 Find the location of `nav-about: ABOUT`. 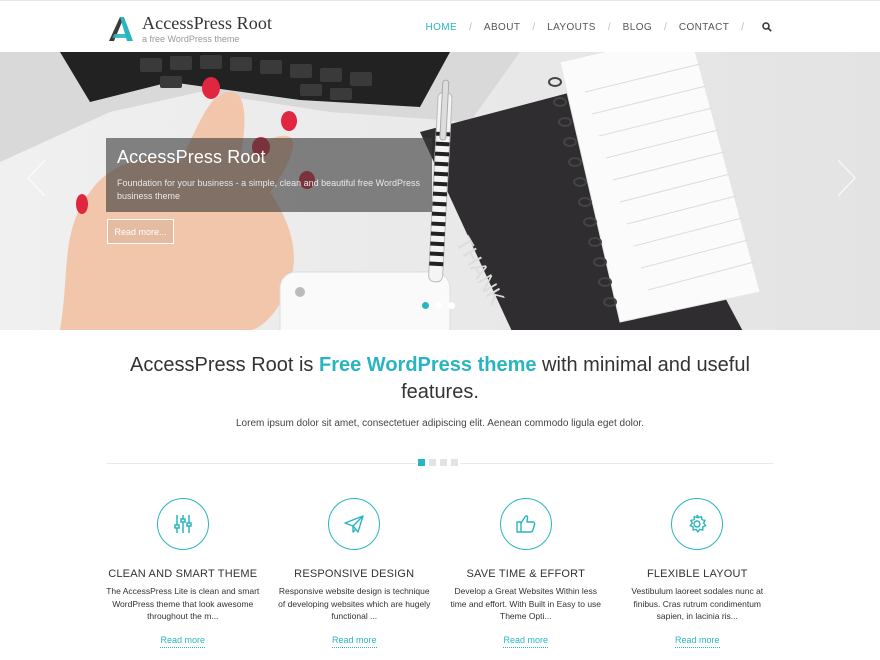

nav-about: ABOUT is located at coordinates (502, 27).